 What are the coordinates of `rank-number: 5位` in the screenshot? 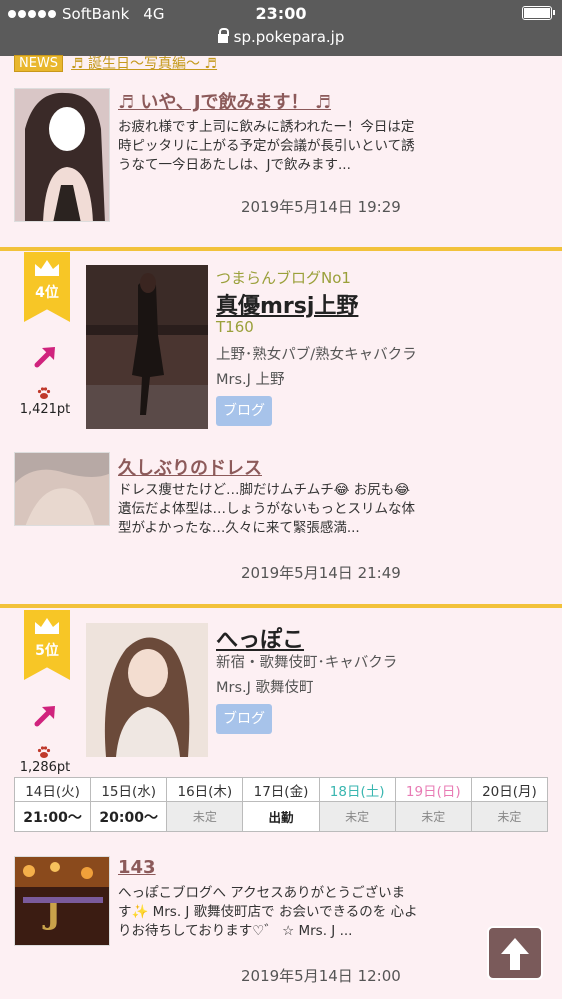 It's located at (47, 651).